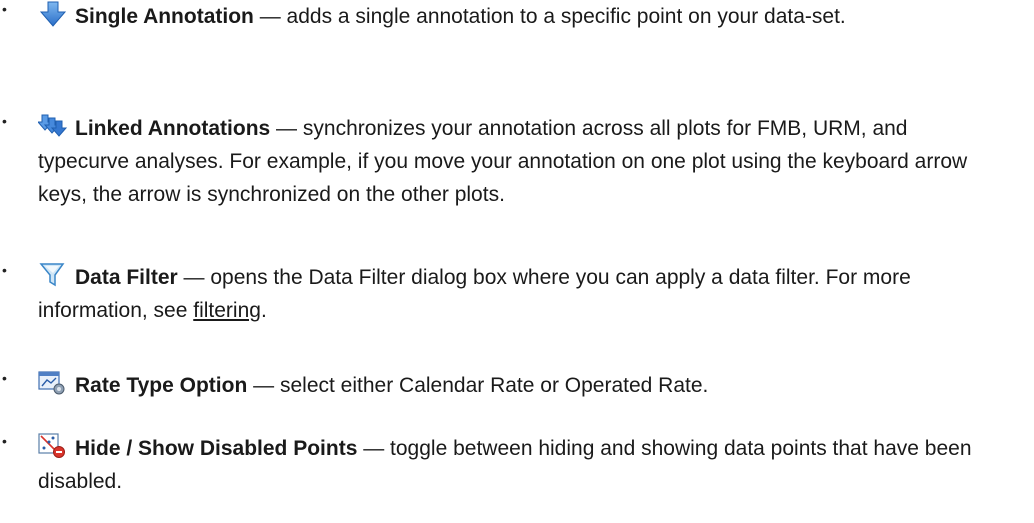 The image size is (1034, 523). I want to click on term-label: Hide / Show Disabled Points, so click(216, 448).